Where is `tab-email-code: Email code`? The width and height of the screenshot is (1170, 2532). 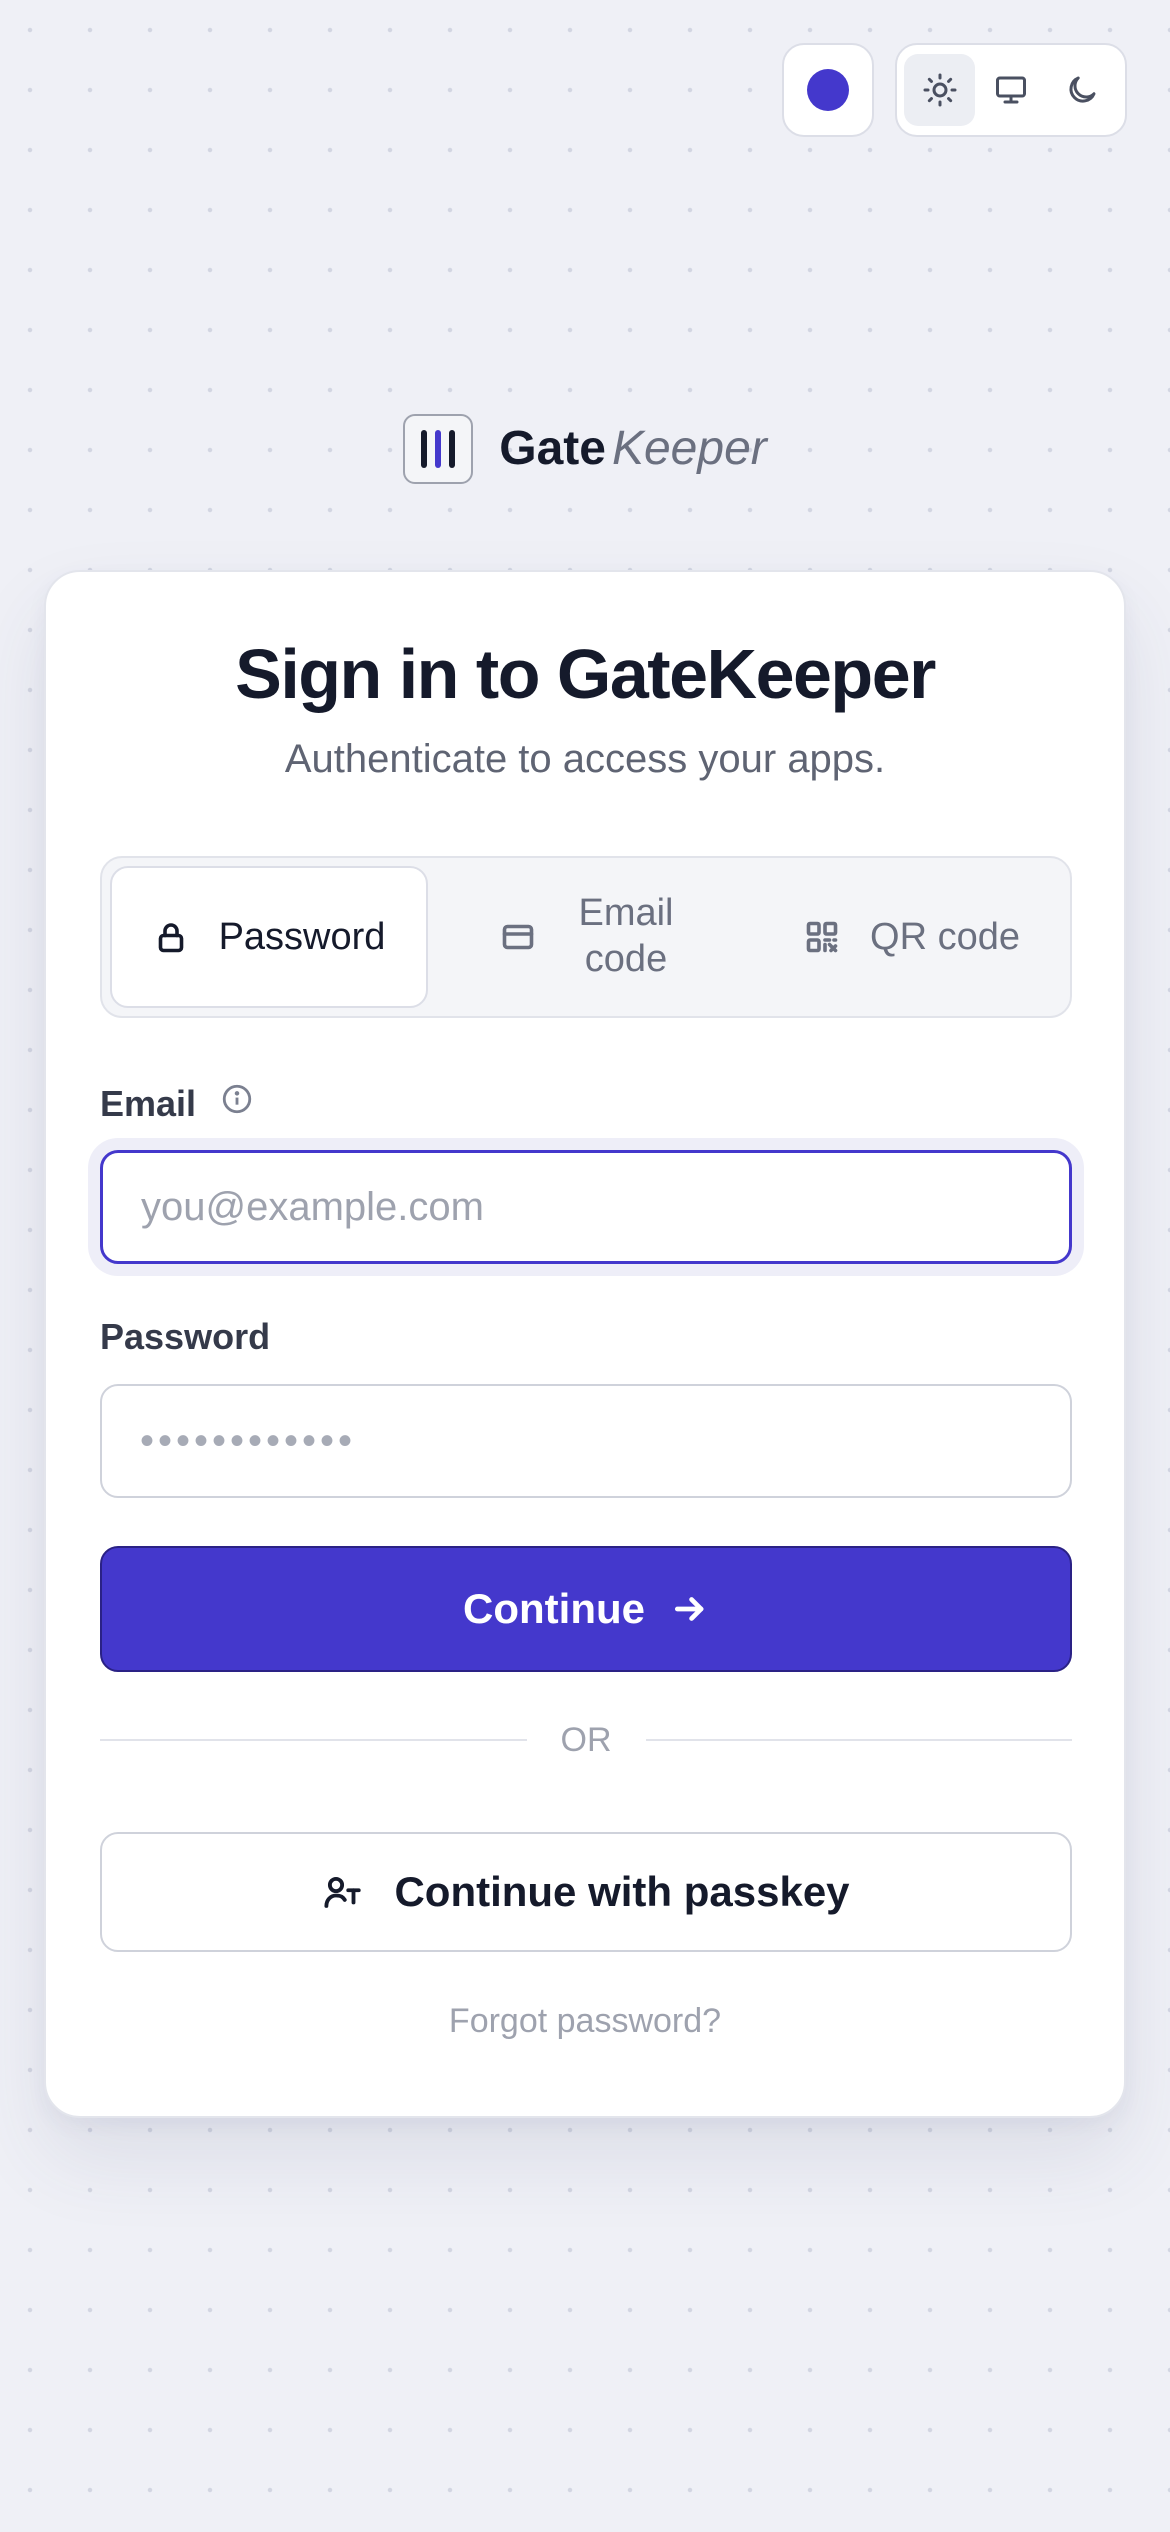
tab-email-code: Email code is located at coordinates (593, 937).